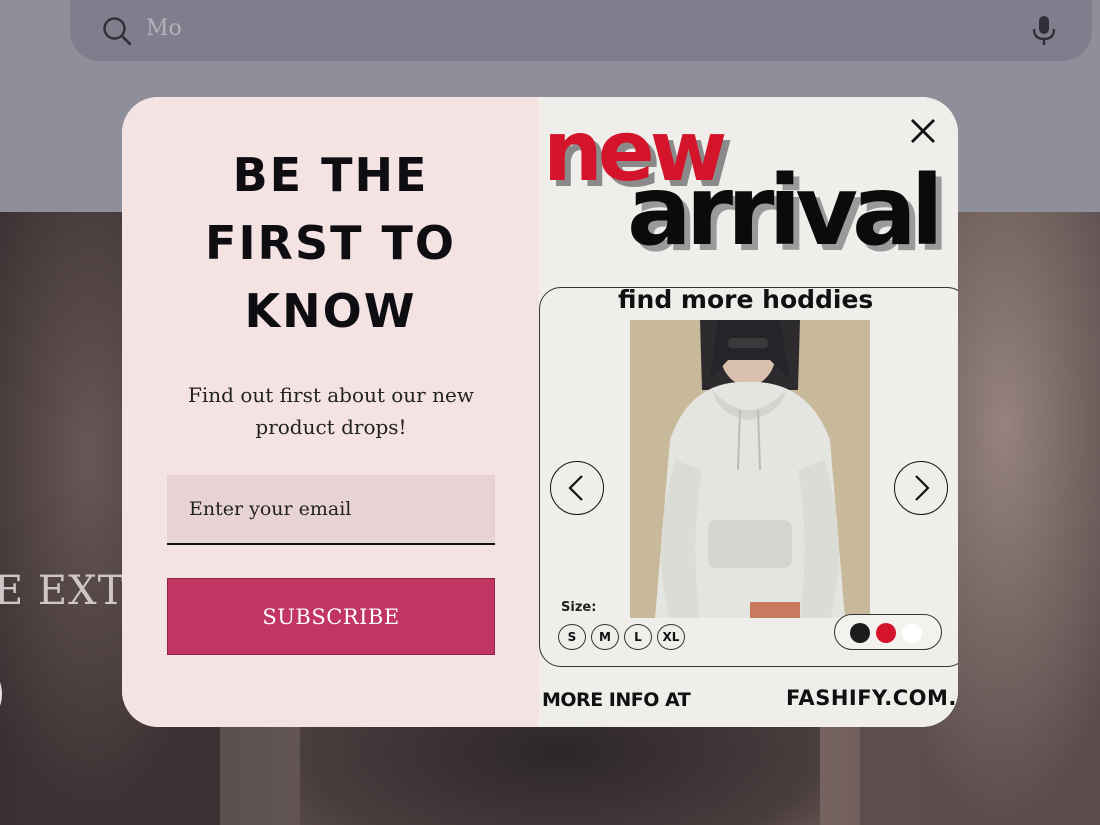 This screenshot has width=1100, height=825. Describe the element at coordinates (579, 607) in the screenshot. I see `size-label: Size:` at that location.